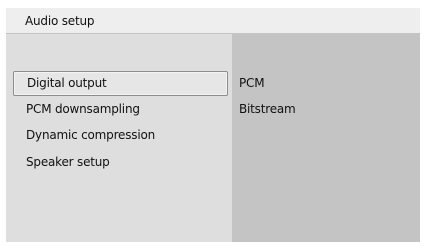  What do you see at coordinates (60, 21) in the screenshot?
I see `screen-title: Audio setup` at bounding box center [60, 21].